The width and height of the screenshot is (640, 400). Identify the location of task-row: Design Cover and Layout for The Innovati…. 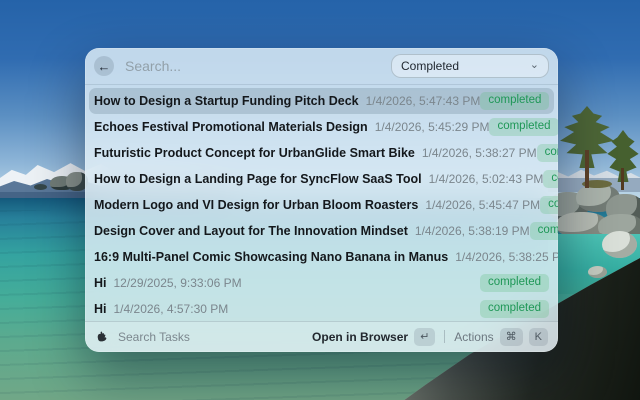
(323, 231).